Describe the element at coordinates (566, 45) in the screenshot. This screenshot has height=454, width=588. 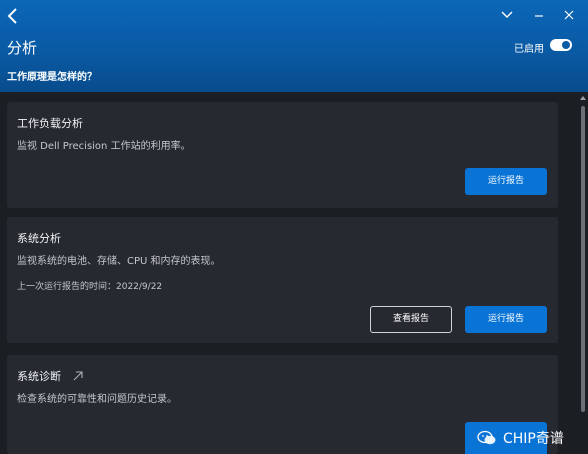
I see `toggle-knob` at that location.